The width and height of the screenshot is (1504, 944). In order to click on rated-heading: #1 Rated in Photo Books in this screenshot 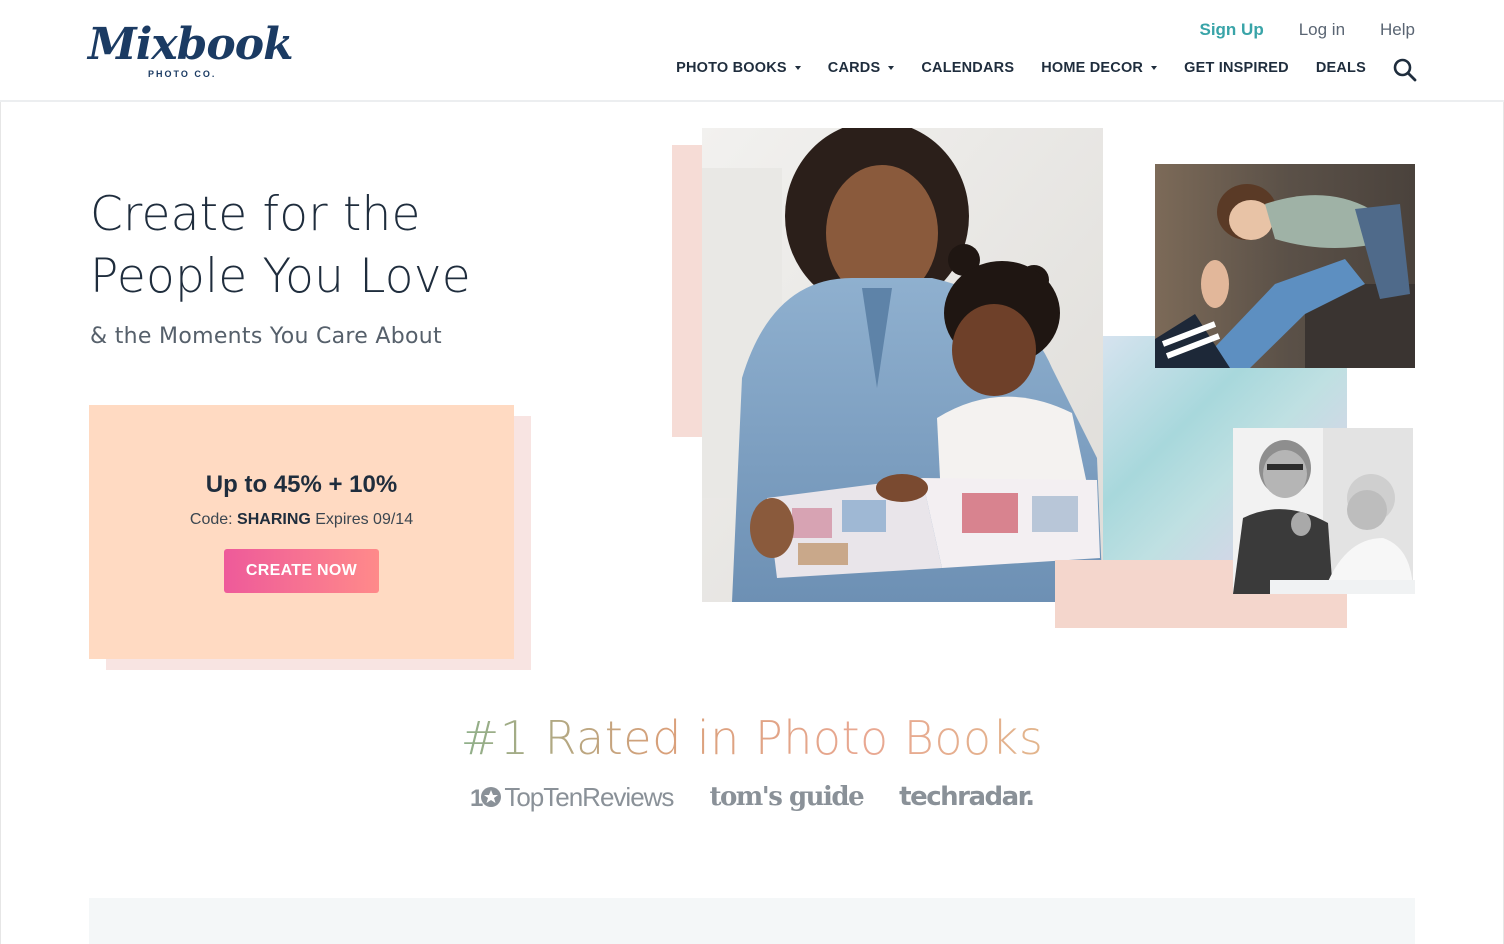, I will do `click(752, 738)`.